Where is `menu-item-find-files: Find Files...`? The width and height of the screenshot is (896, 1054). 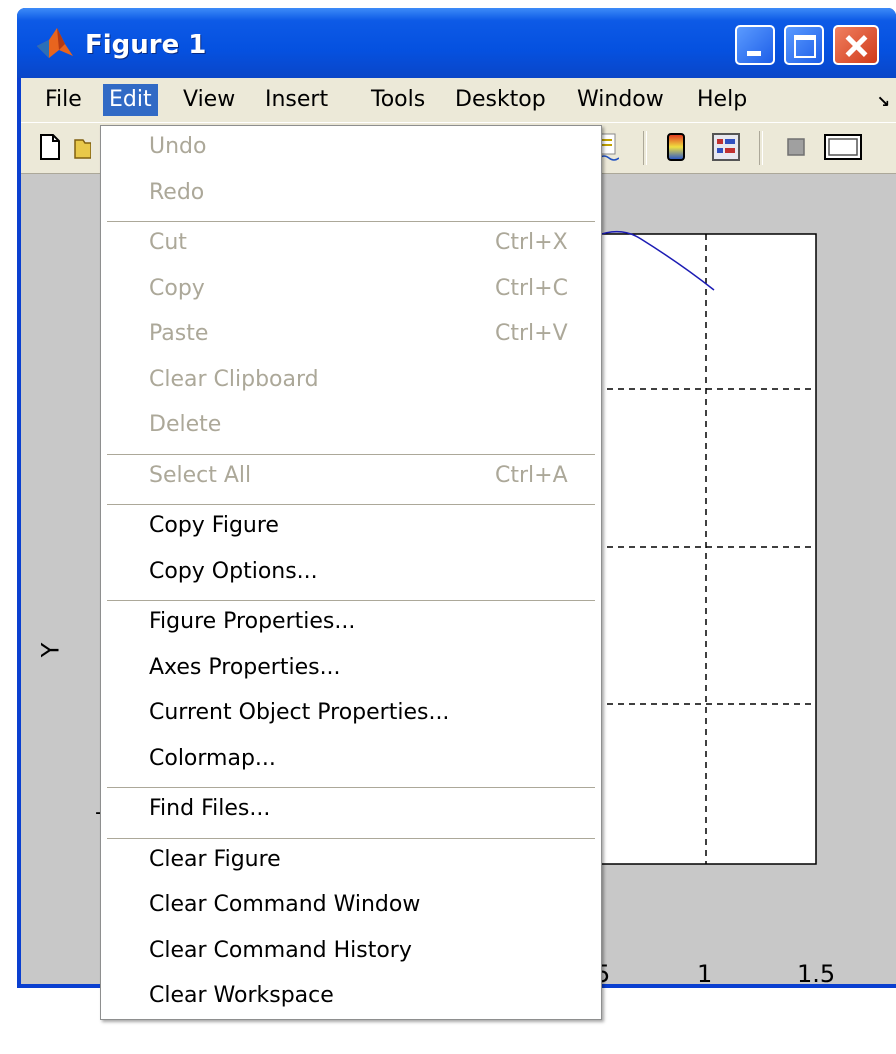 menu-item-find-files: Find Files... is located at coordinates (351, 809).